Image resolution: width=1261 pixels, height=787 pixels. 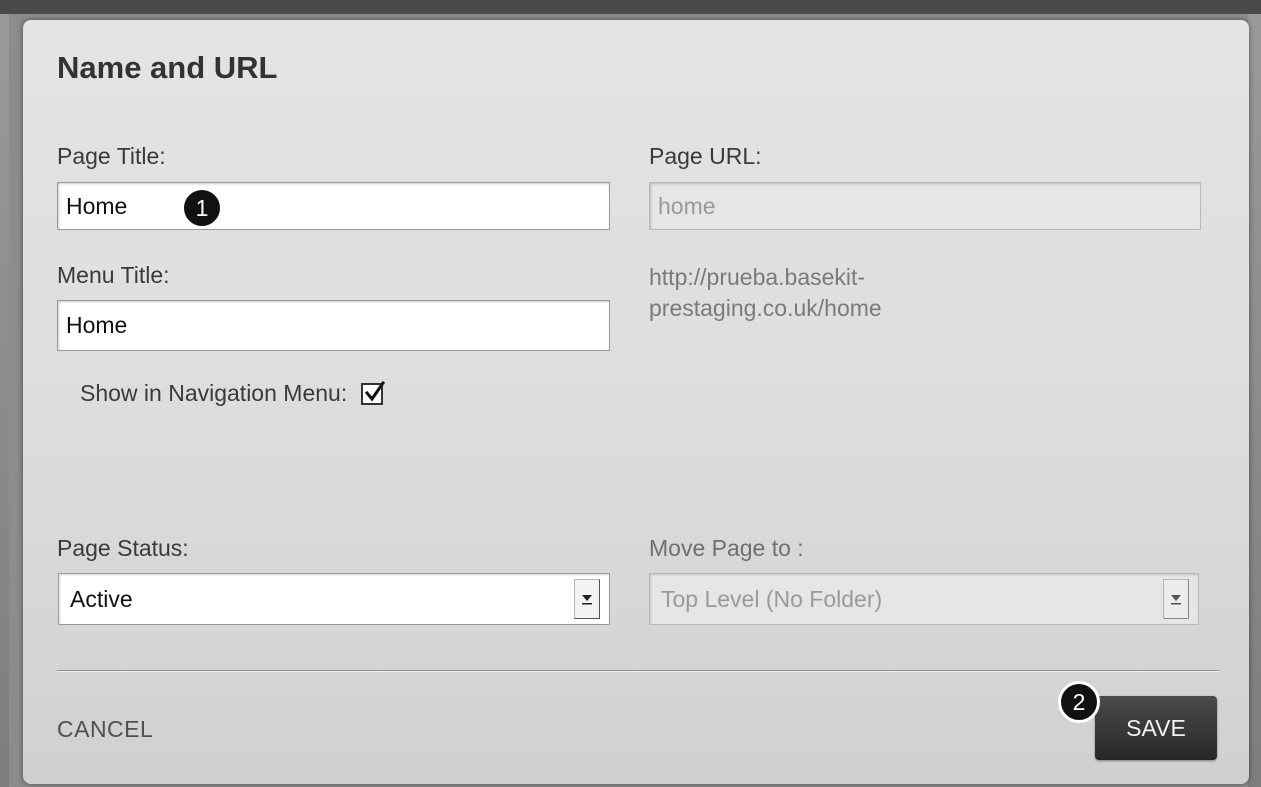 What do you see at coordinates (334, 599) in the screenshot?
I see `page-status-select: Active` at bounding box center [334, 599].